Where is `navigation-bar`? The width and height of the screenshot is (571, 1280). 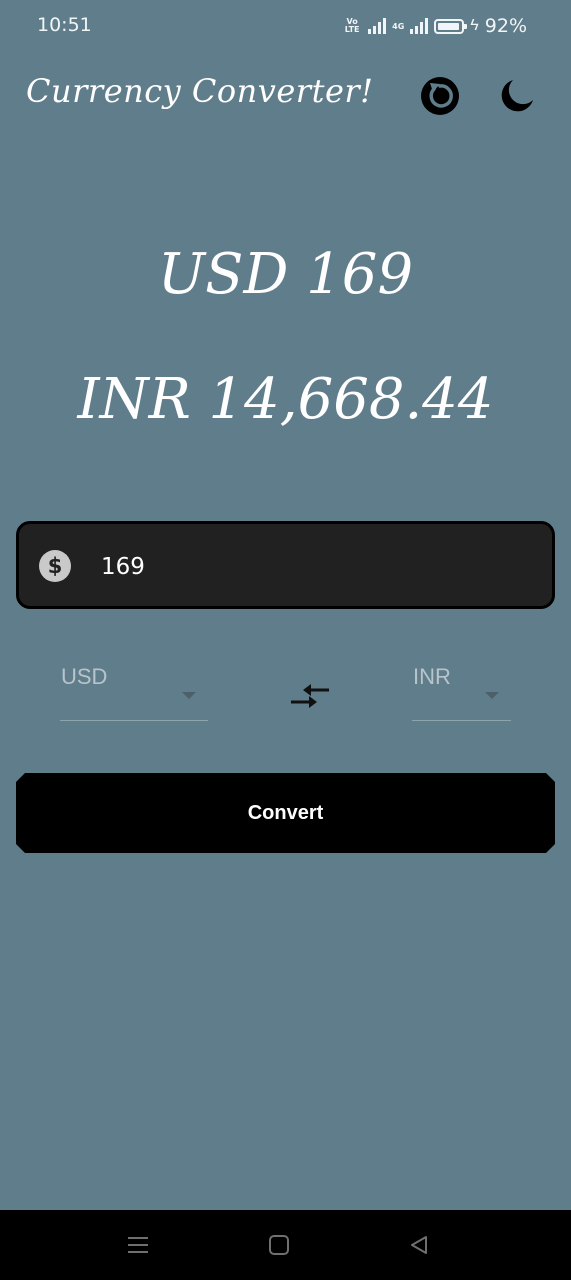
navigation-bar is located at coordinates (285, 1245).